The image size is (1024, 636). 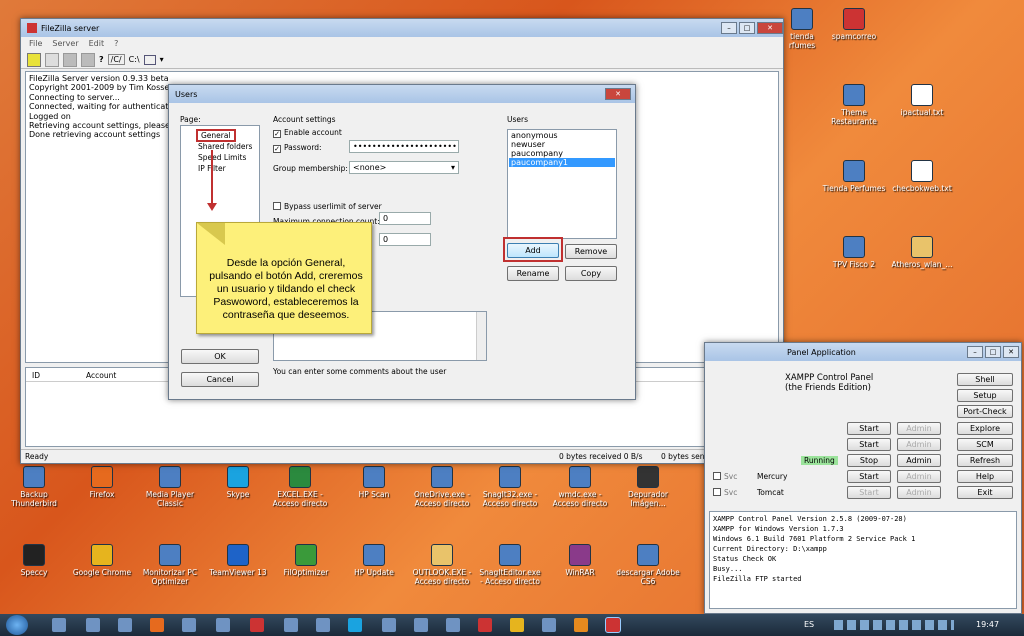 I want to click on bypass-checkbox: Bypass userlimit of server, so click(x=327, y=206).